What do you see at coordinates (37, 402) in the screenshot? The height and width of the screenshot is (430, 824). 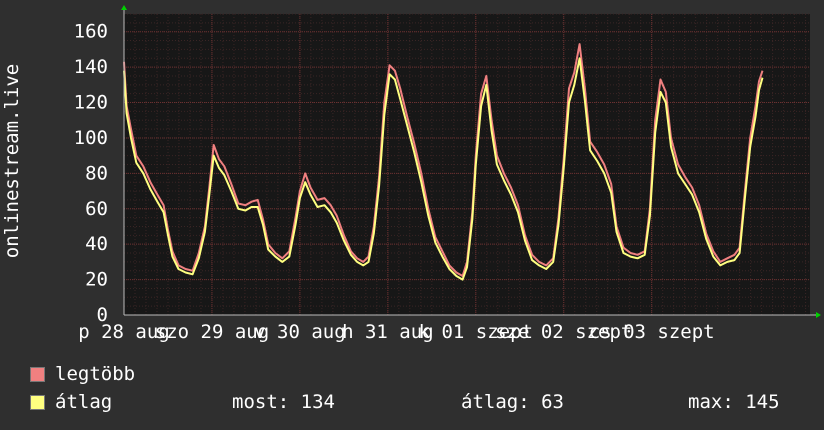 I see `legend-avg-swatch` at bounding box center [37, 402].